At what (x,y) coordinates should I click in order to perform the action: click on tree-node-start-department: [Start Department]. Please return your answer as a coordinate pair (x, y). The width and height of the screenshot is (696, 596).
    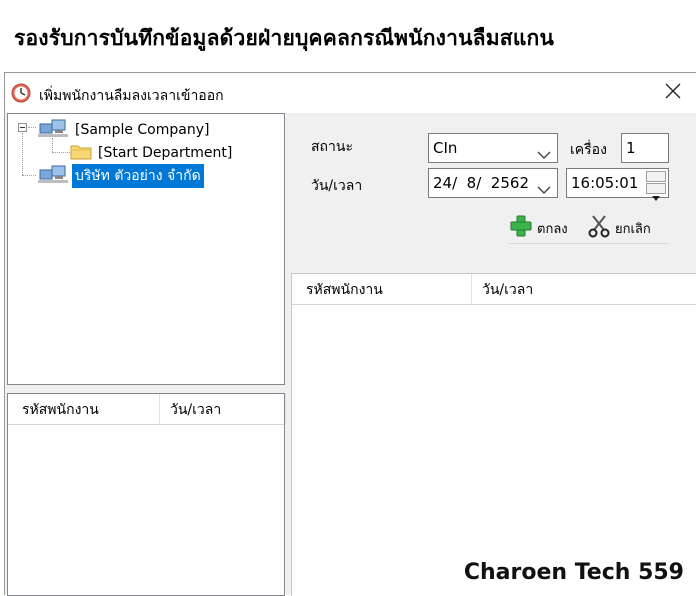
    Looking at the image, I should click on (152, 153).